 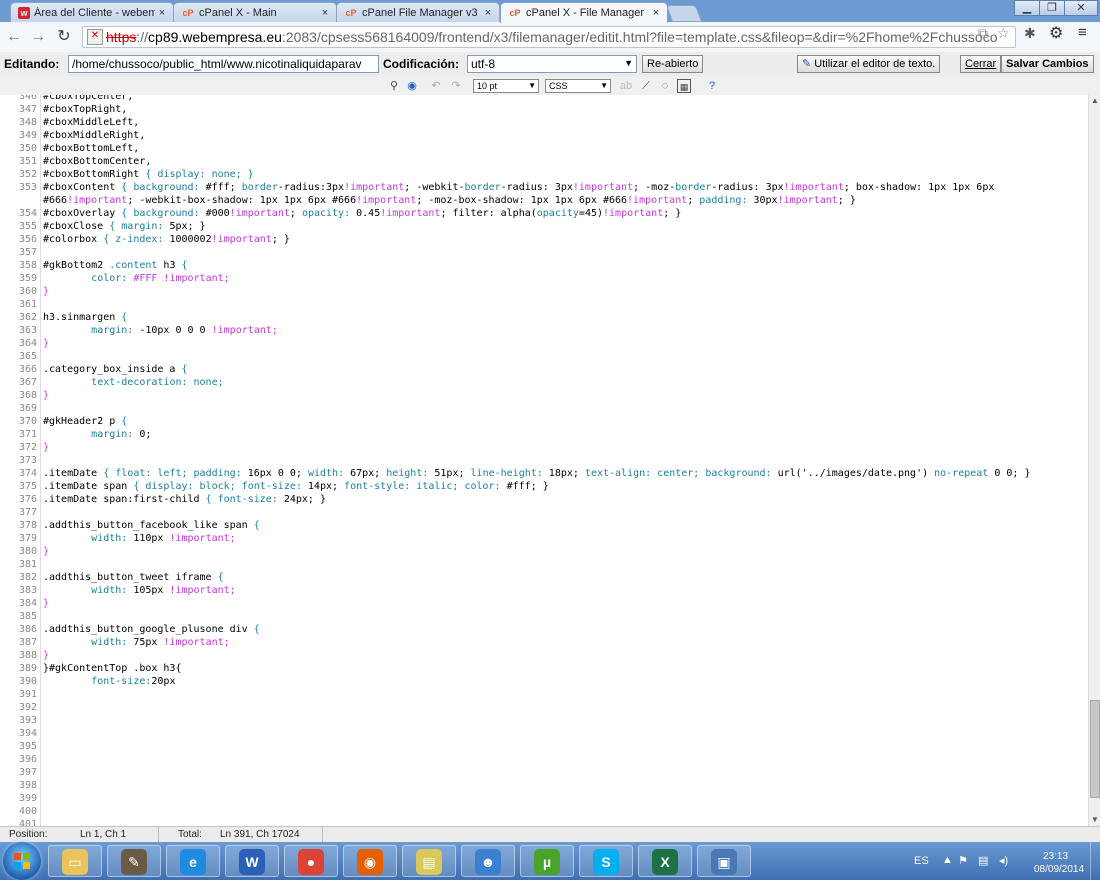 What do you see at coordinates (14, 37) in the screenshot?
I see `back-arrow-icon: ←` at bounding box center [14, 37].